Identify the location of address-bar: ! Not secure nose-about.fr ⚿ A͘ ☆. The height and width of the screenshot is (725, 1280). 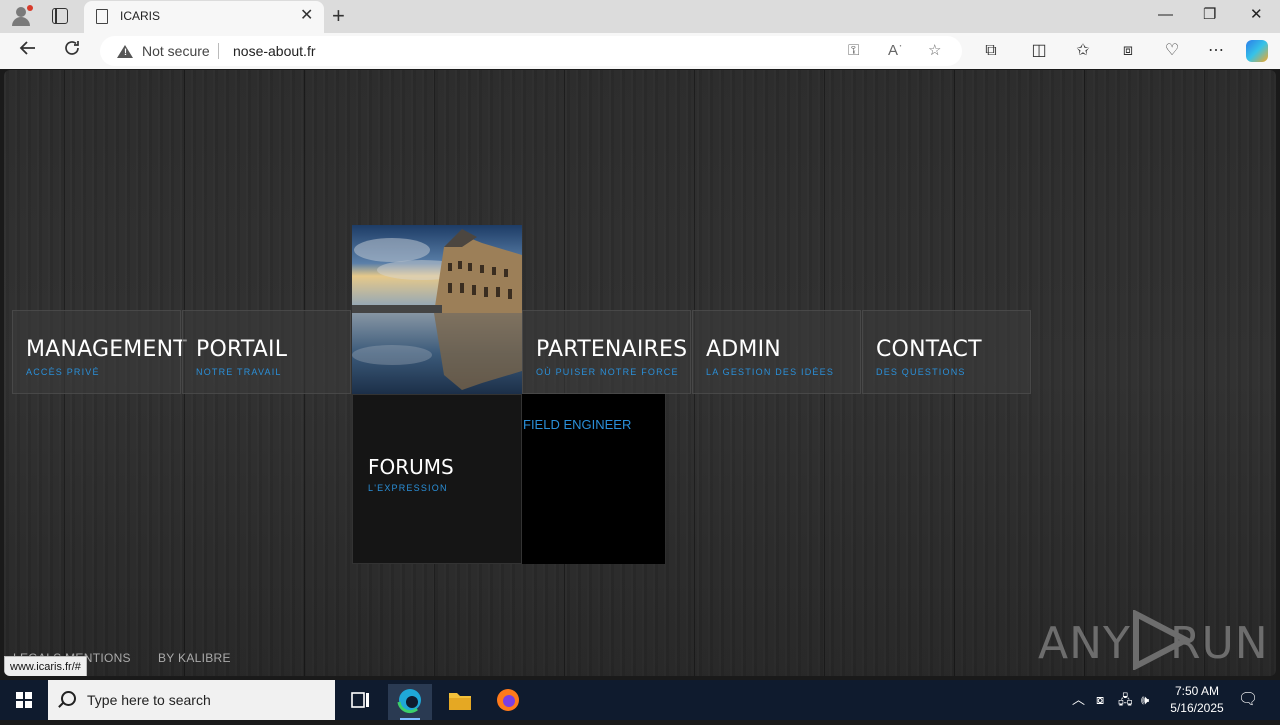
(531, 51).